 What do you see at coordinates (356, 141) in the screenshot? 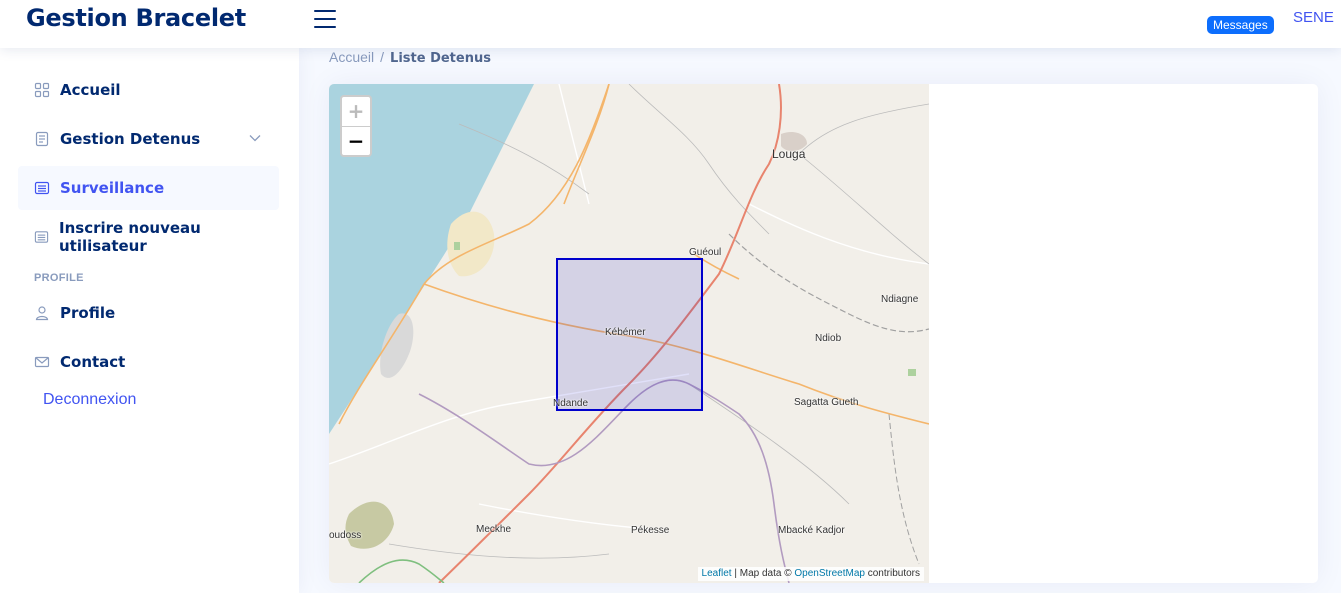
I see `zoom-out-button: −` at bounding box center [356, 141].